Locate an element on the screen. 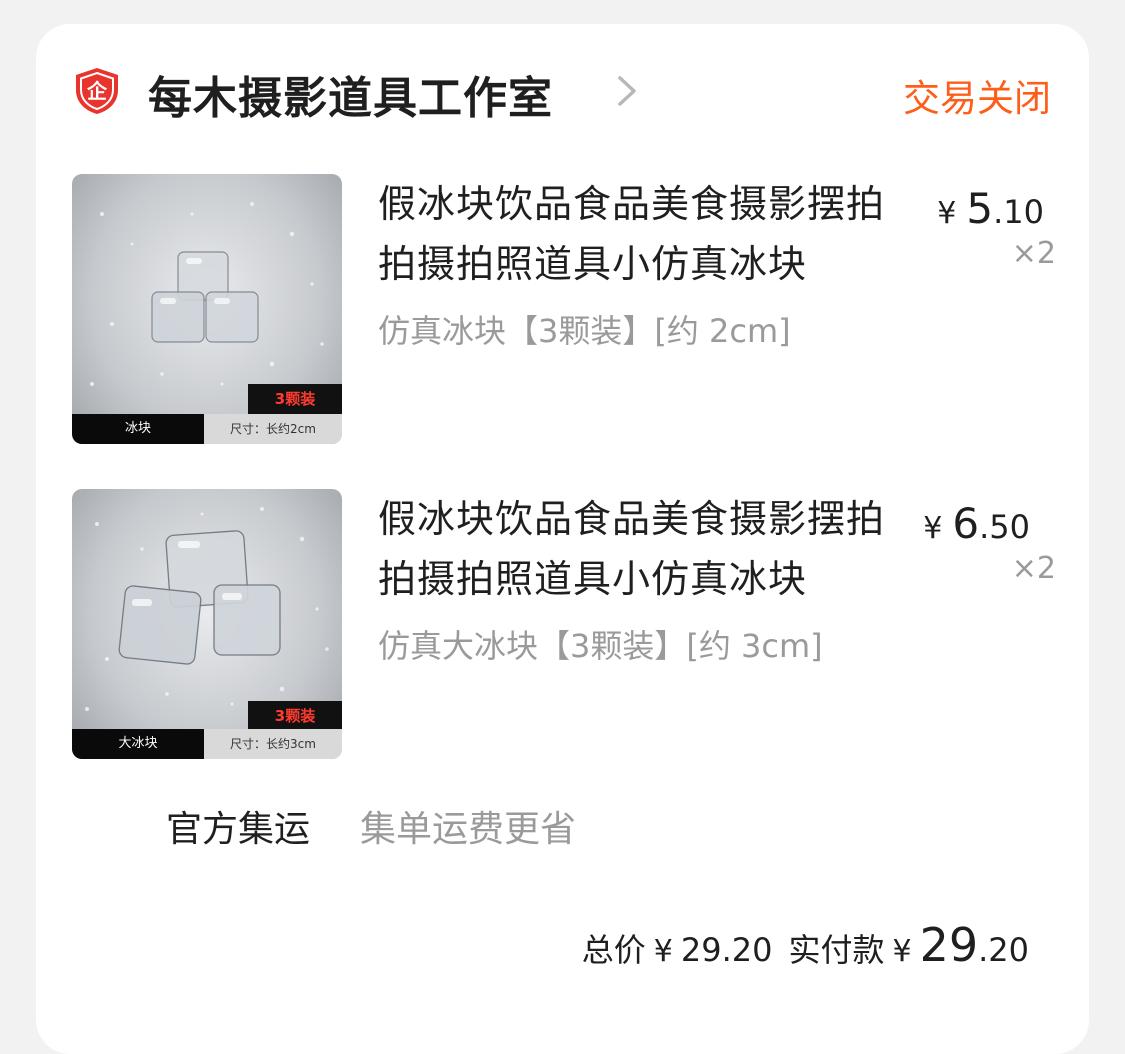  product-price: ¥6.50 is located at coordinates (976, 523).